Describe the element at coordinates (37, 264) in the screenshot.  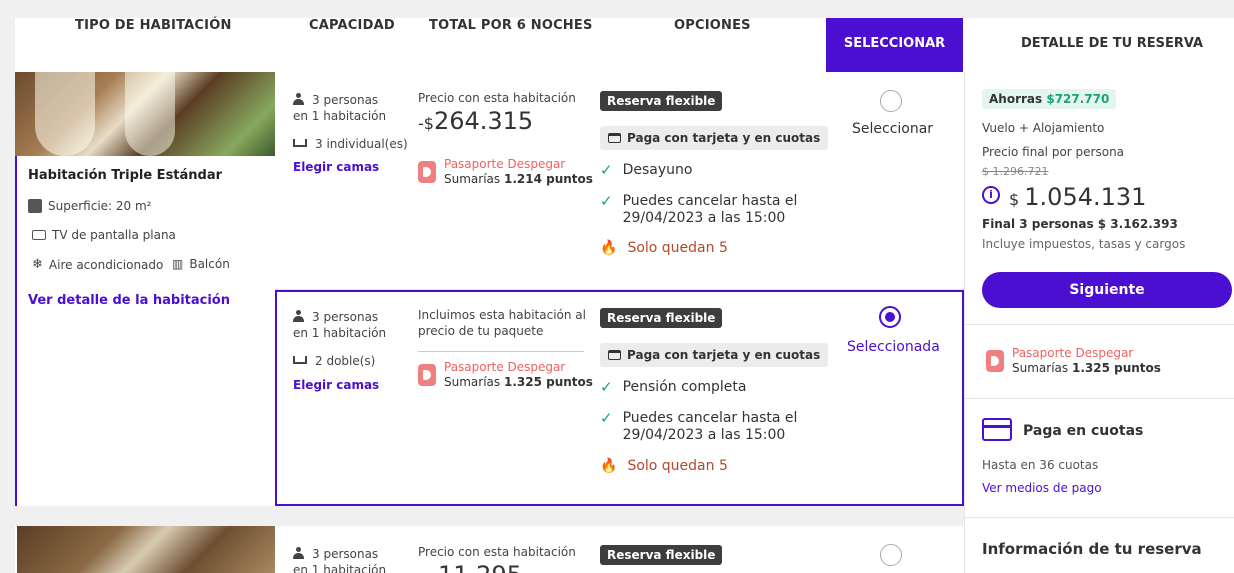
I see `snowflake-icon: ❄` at that location.